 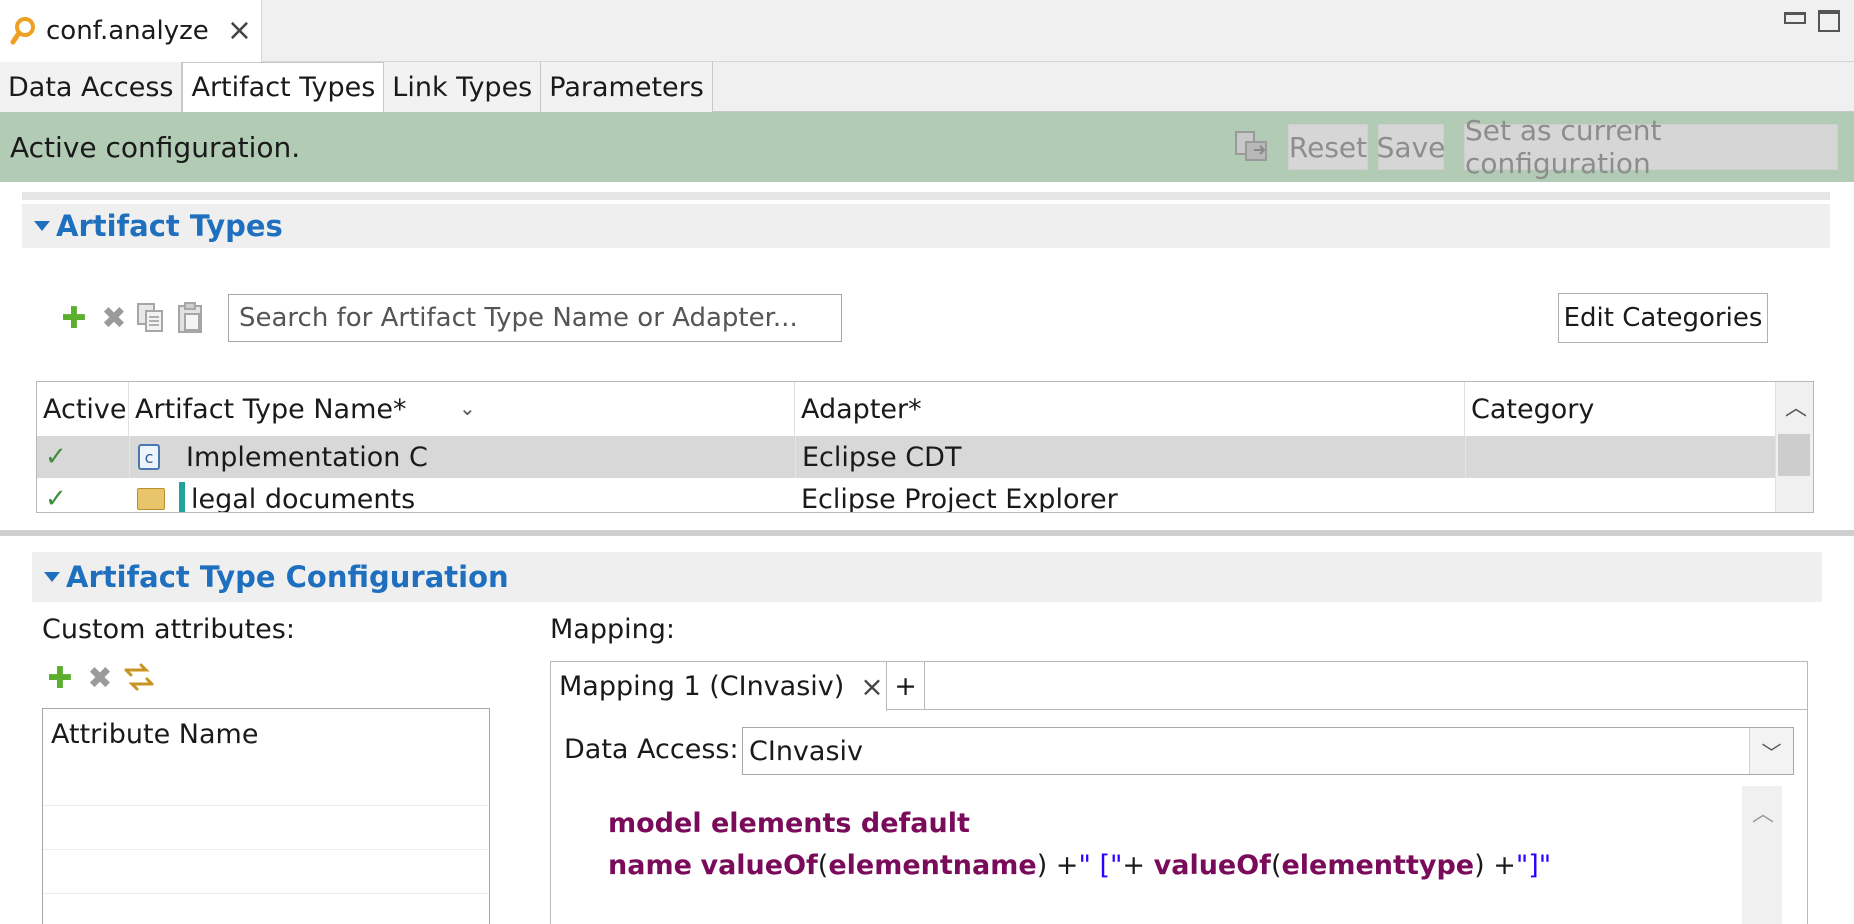 I want to click on editor-tab-title: conf.analyze, so click(x=127, y=31).